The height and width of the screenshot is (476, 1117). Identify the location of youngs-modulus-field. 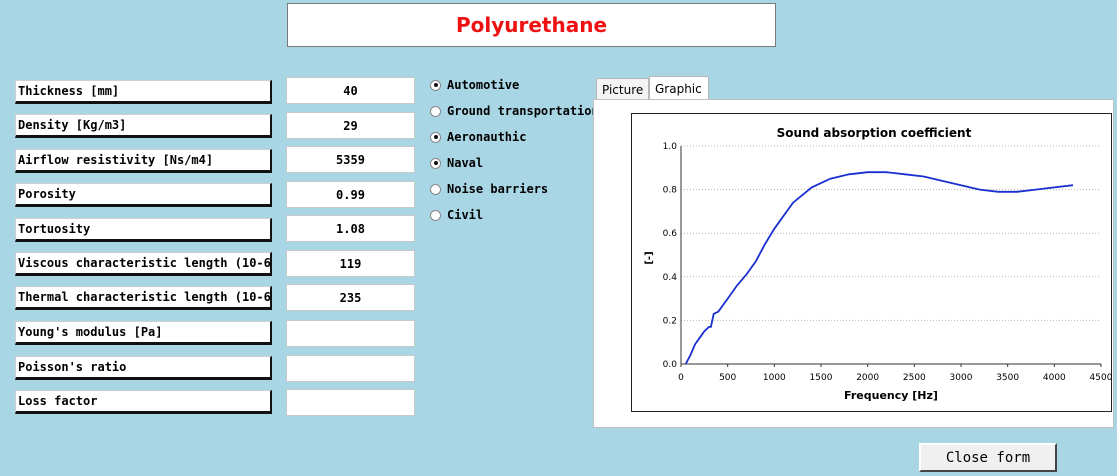
(350, 333).